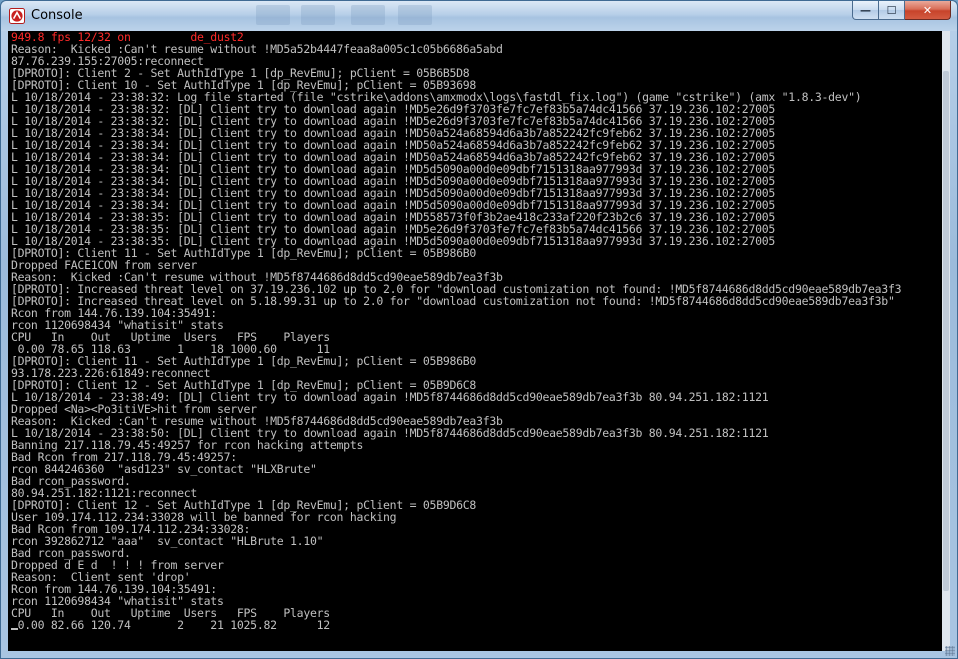  I want to click on text-cursor, so click(14, 629).